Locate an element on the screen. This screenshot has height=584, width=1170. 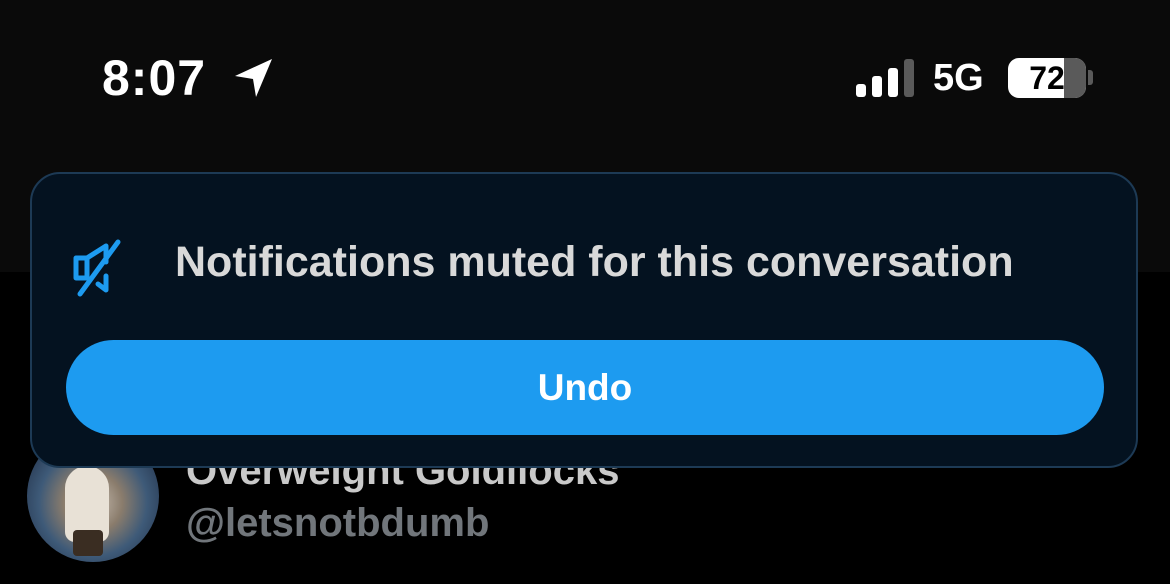
battery-icon: 72 is located at coordinates (1047, 78).